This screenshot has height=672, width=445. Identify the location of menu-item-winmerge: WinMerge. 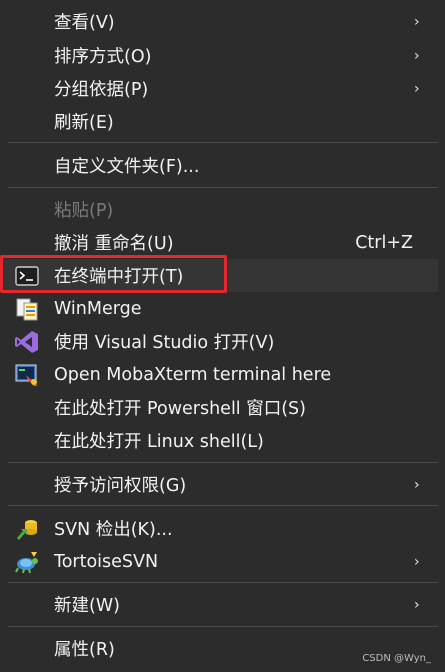
(219, 308).